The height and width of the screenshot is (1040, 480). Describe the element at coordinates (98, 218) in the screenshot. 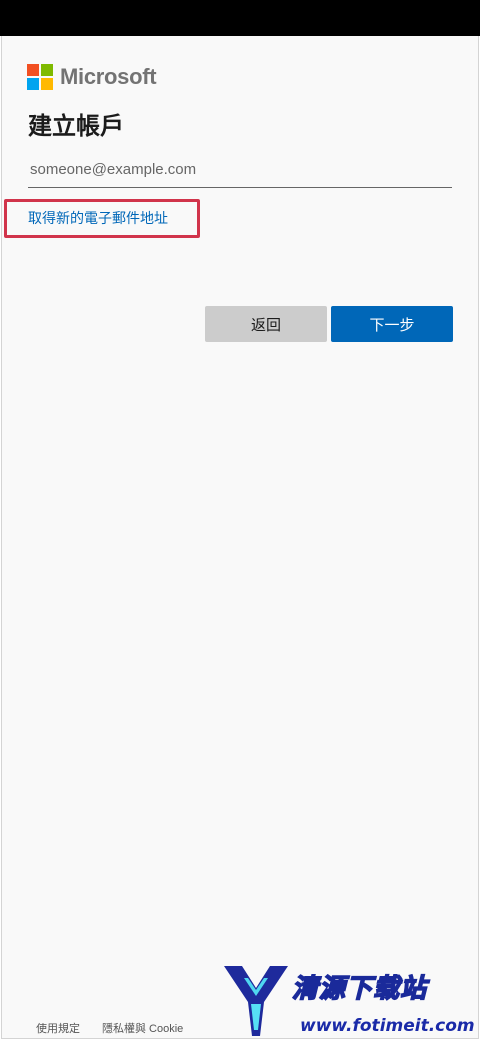

I see `get-new-email-link: 取得新的電子郵件地址` at that location.